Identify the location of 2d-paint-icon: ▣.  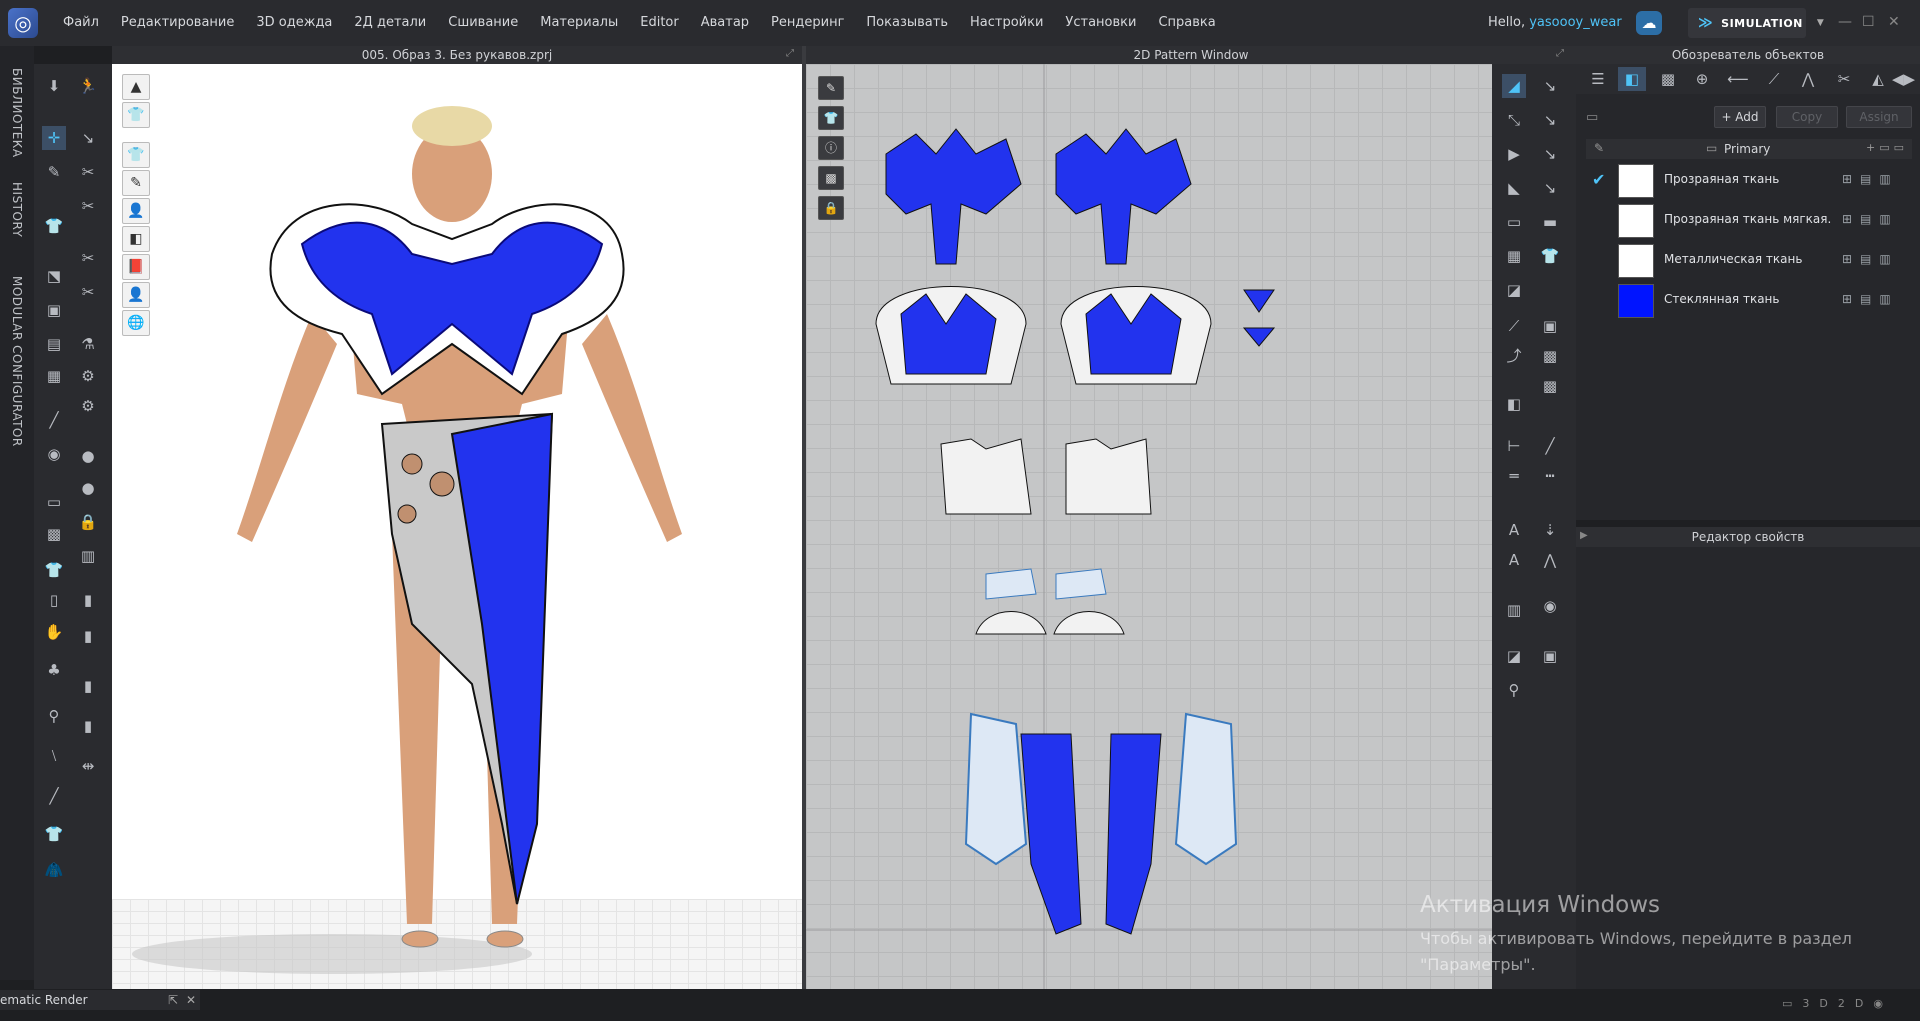
(1550, 326).